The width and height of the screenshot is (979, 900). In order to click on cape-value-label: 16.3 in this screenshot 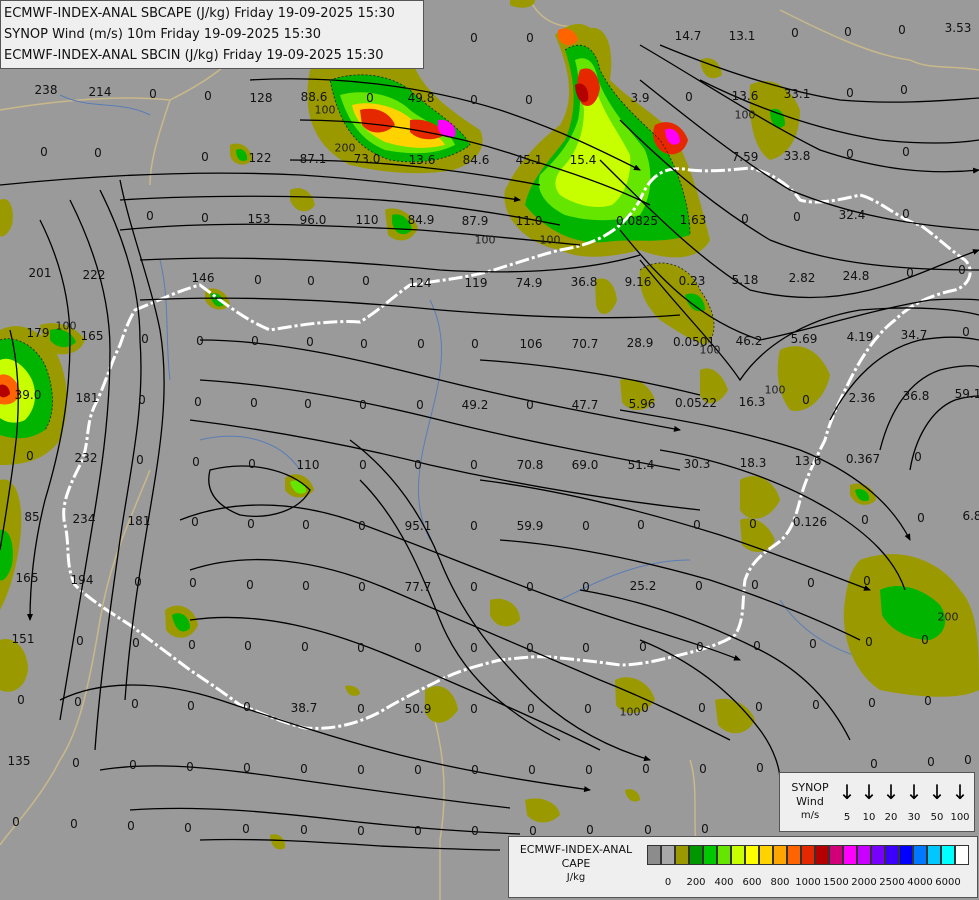, I will do `click(752, 402)`.